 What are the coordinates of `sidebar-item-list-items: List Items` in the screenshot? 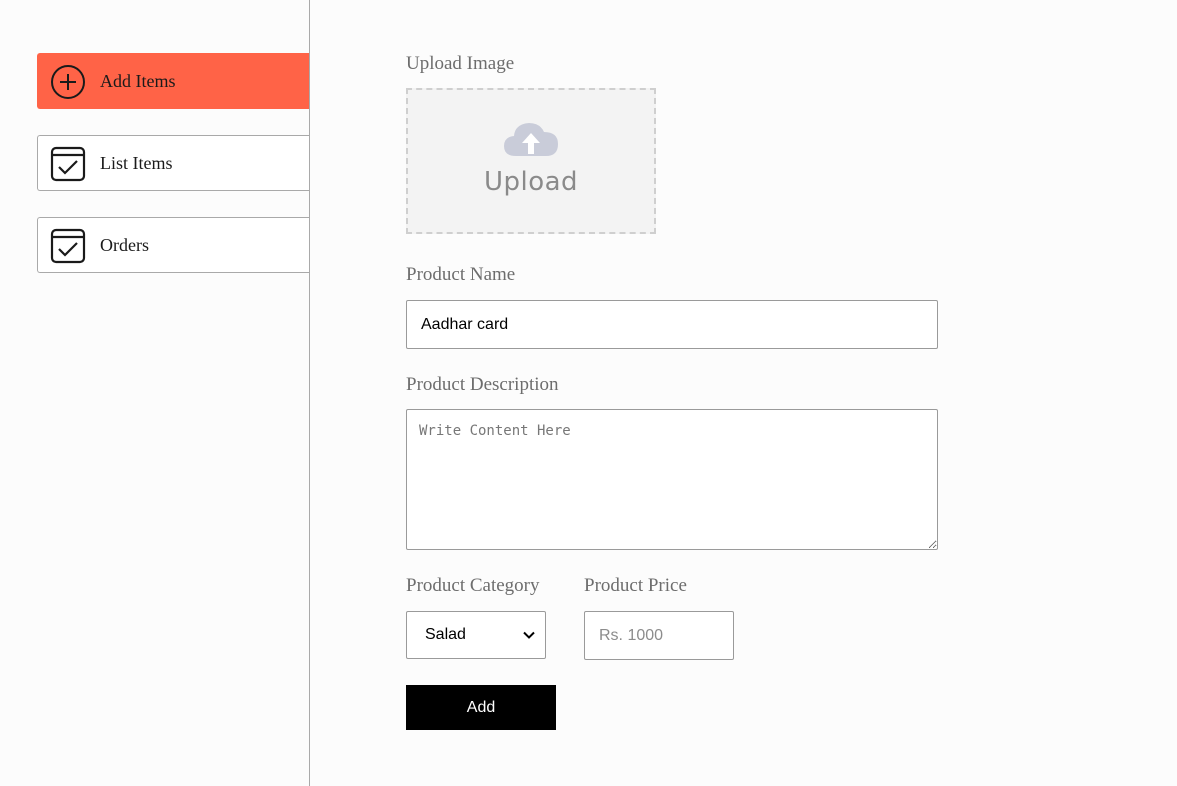 It's located at (173, 163).